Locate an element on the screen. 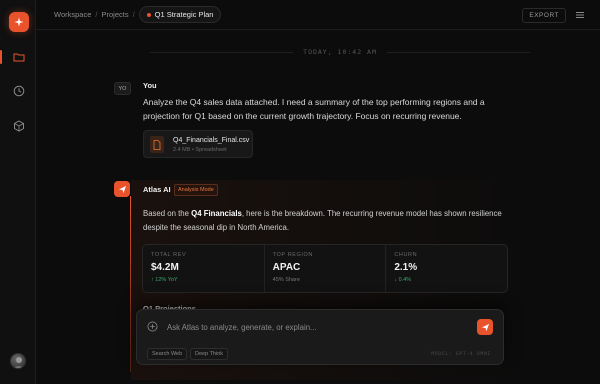 The height and width of the screenshot is (384, 600). chat-input is located at coordinates (312, 327).